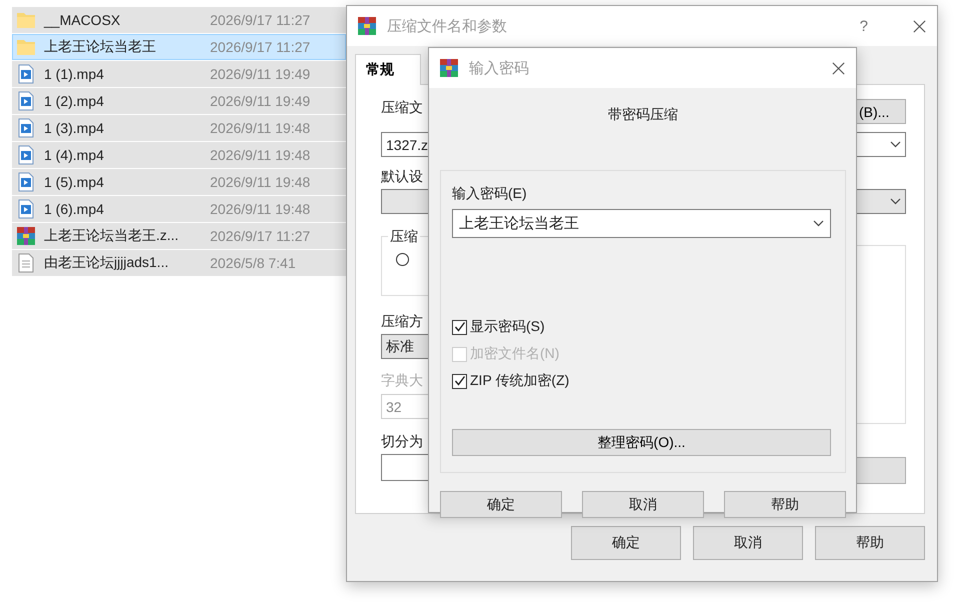 The image size is (960, 604). Describe the element at coordinates (253, 263) in the screenshot. I see `file-date: 2026/5/8 7:41` at that location.